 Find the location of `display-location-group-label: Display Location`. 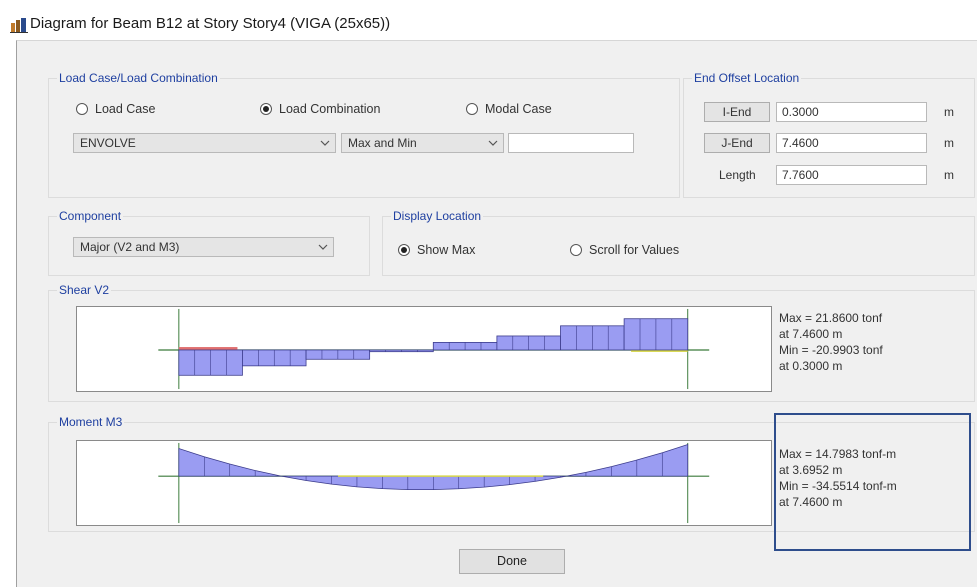

display-location-group-label: Display Location is located at coordinates (437, 216).